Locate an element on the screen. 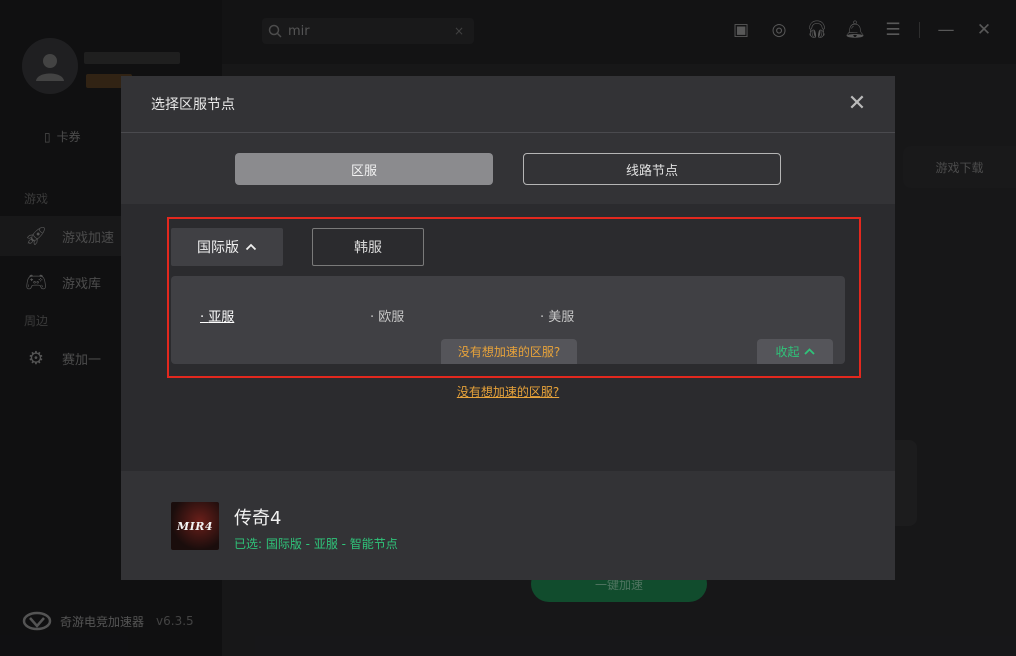 This screenshot has height=656, width=1016. selection-summary: 已选: 国际版 - 亚服 - 智能节点 is located at coordinates (316, 544).